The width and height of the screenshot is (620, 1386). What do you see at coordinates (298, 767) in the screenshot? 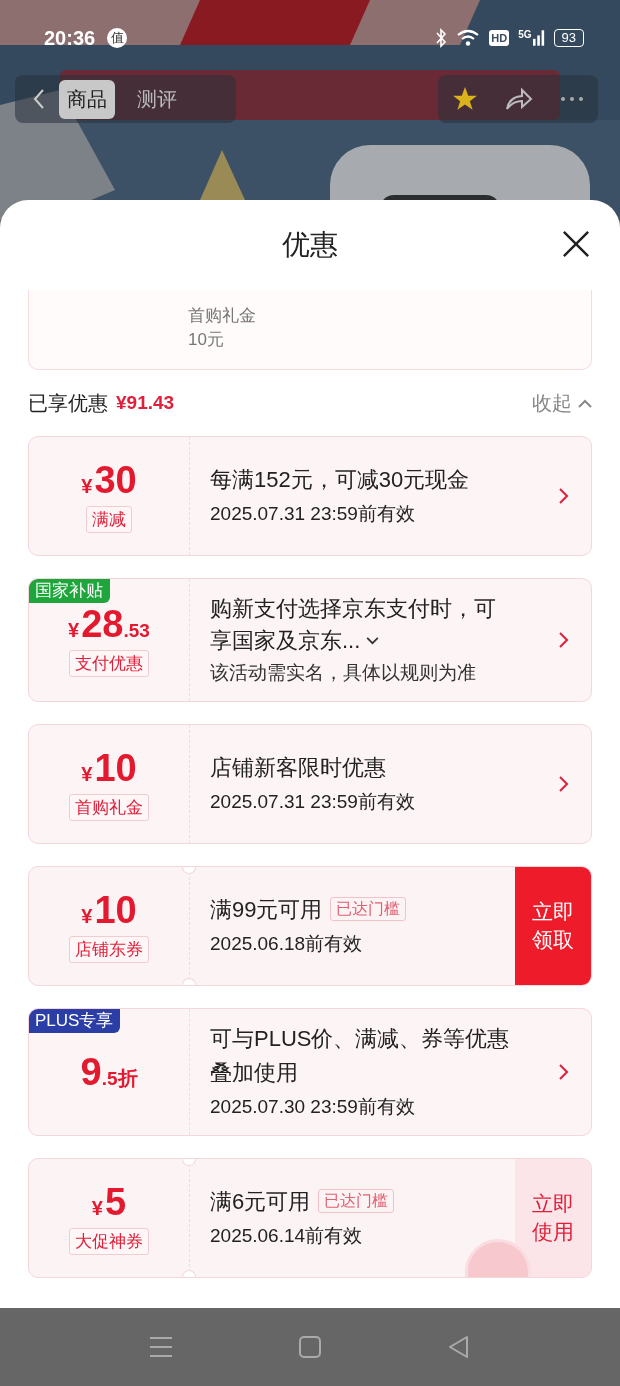
I see `coupon-title: 店铺新客限时优惠` at bounding box center [298, 767].